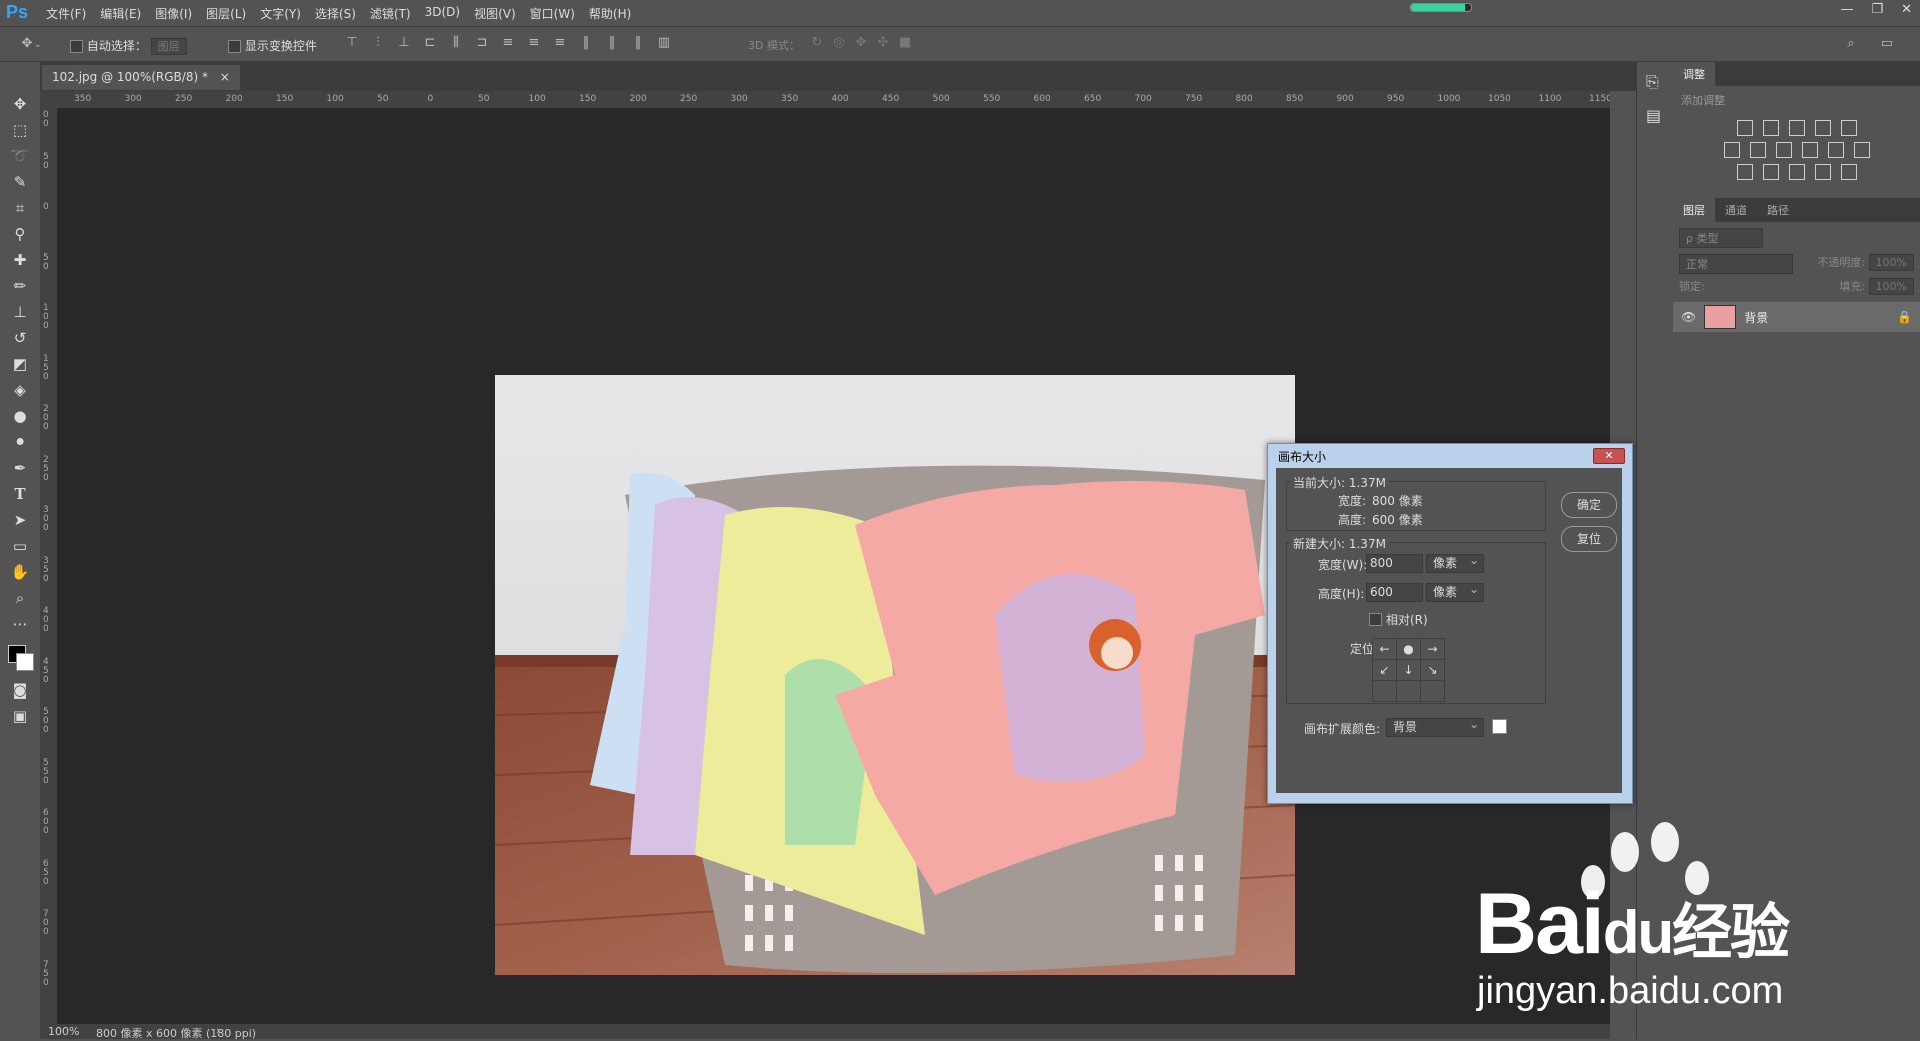  I want to click on menu-edit: 编辑(E), so click(120, 13).